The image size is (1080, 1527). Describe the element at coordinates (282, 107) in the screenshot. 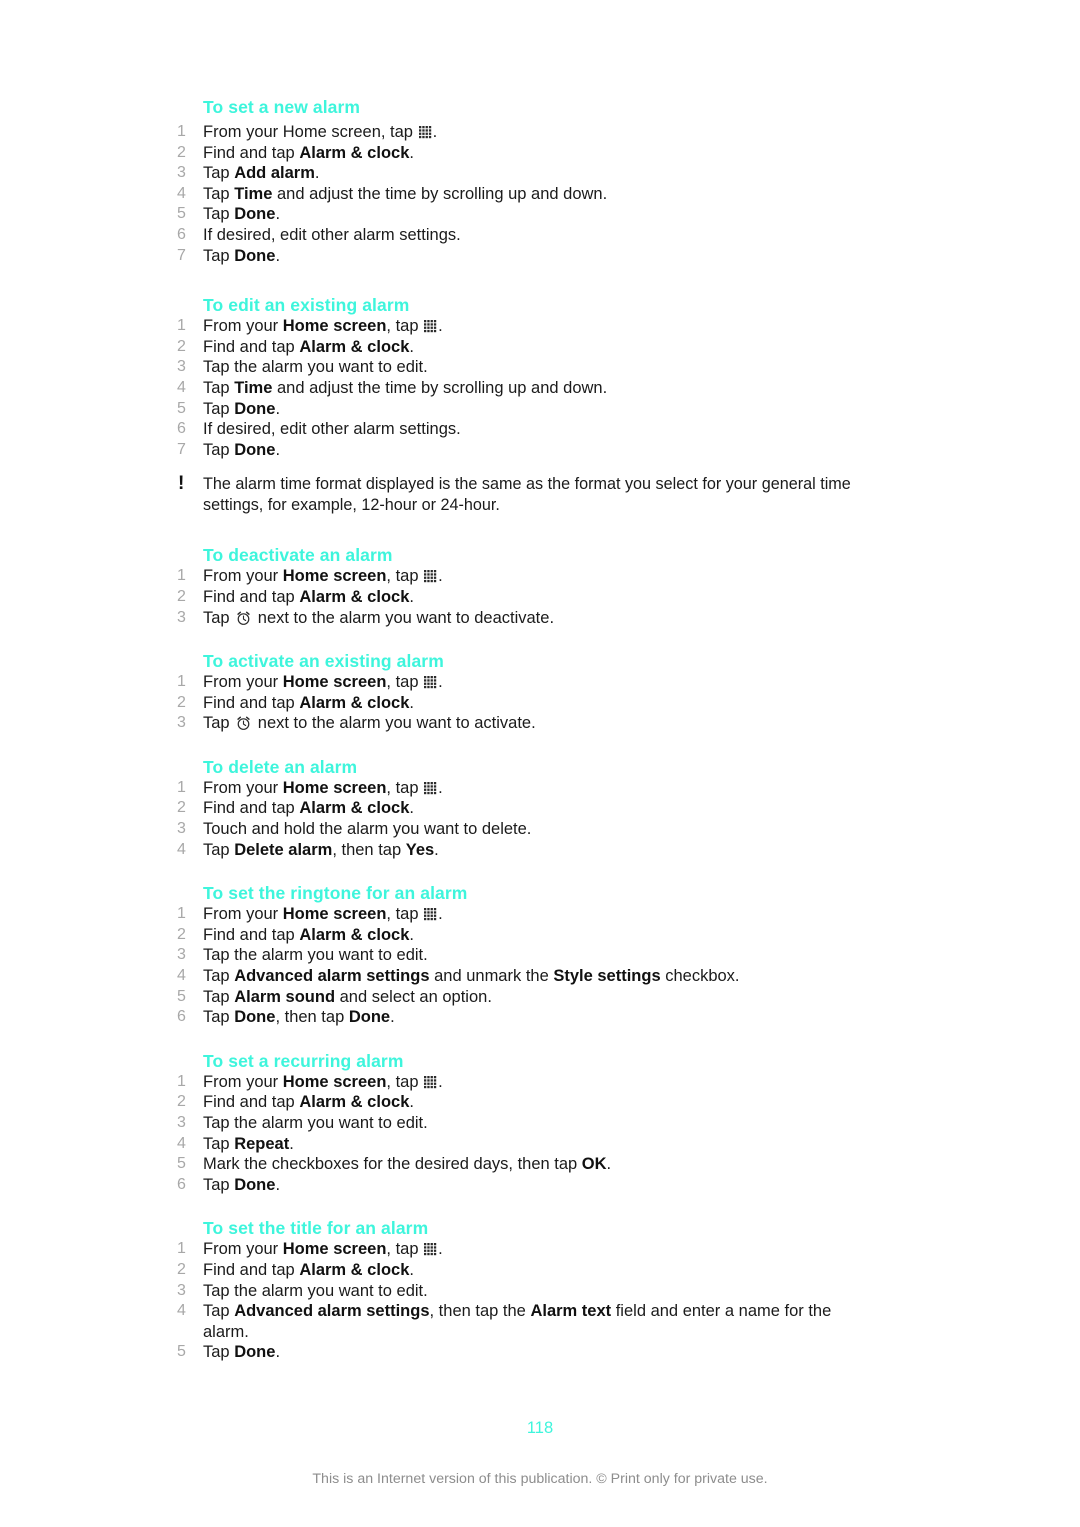

I see `section-heading: To set a new alarm` at that location.